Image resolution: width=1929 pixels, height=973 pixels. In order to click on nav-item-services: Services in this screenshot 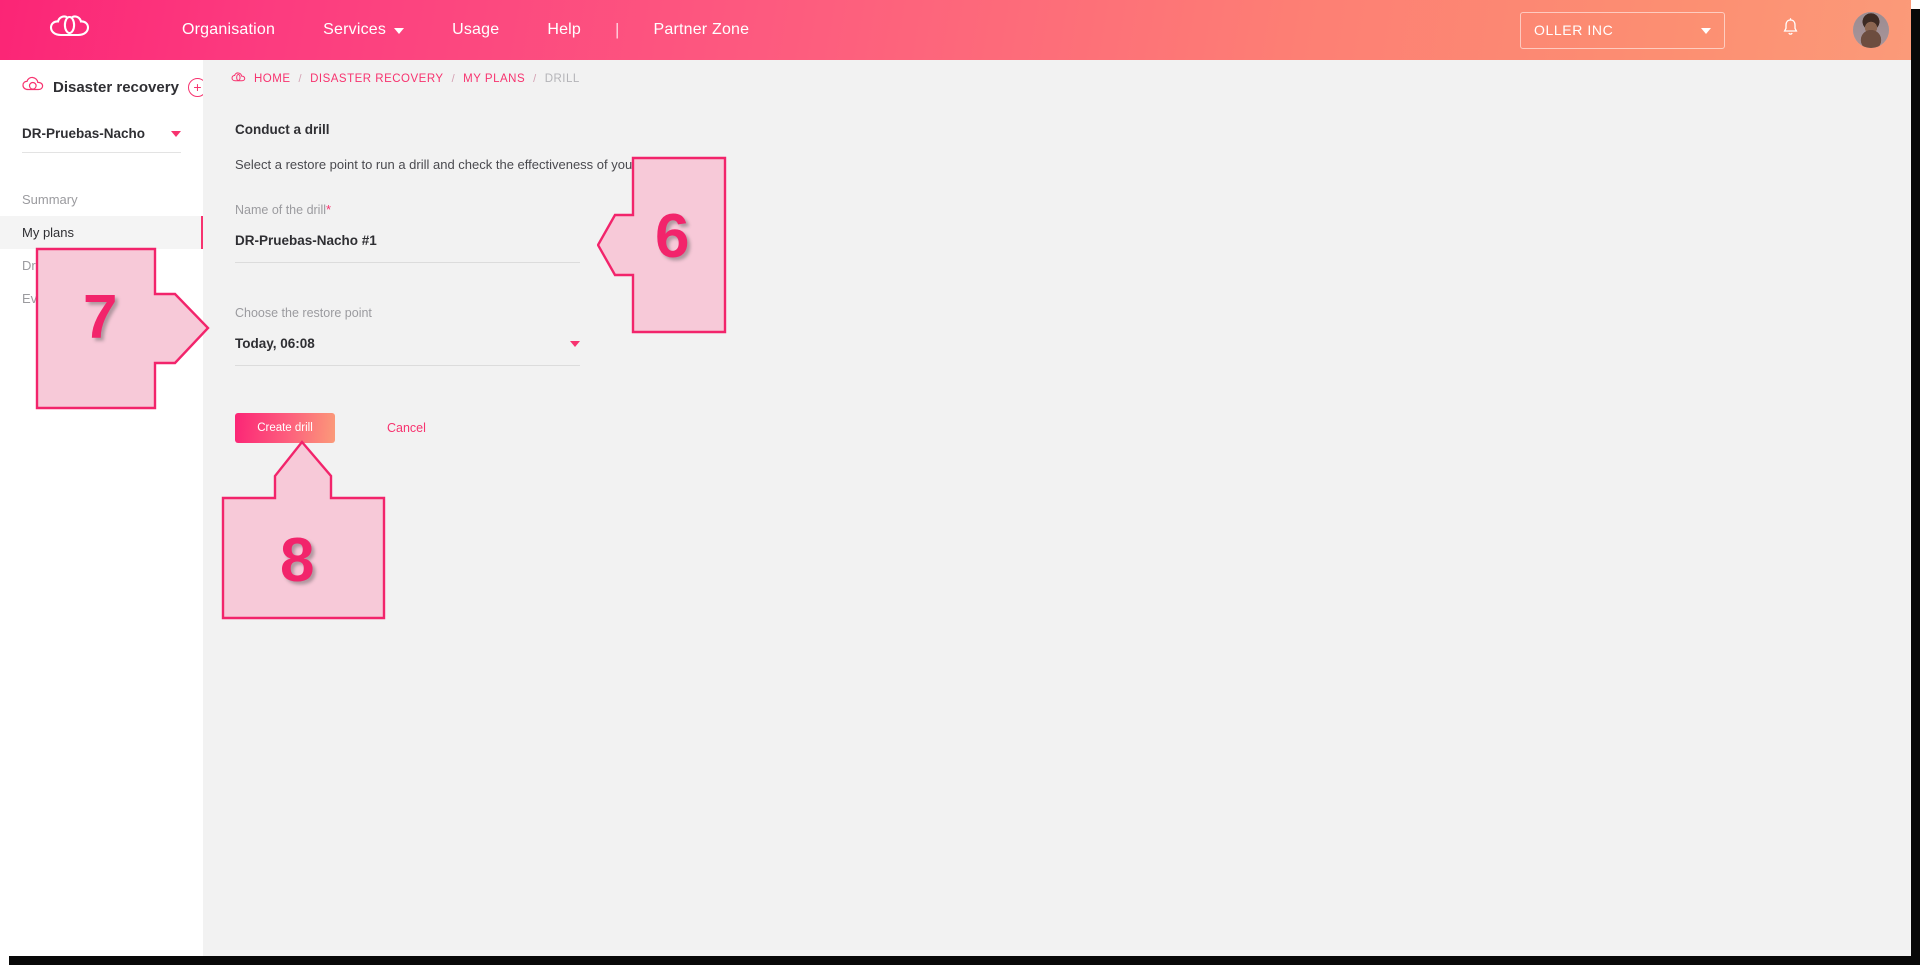, I will do `click(363, 30)`.